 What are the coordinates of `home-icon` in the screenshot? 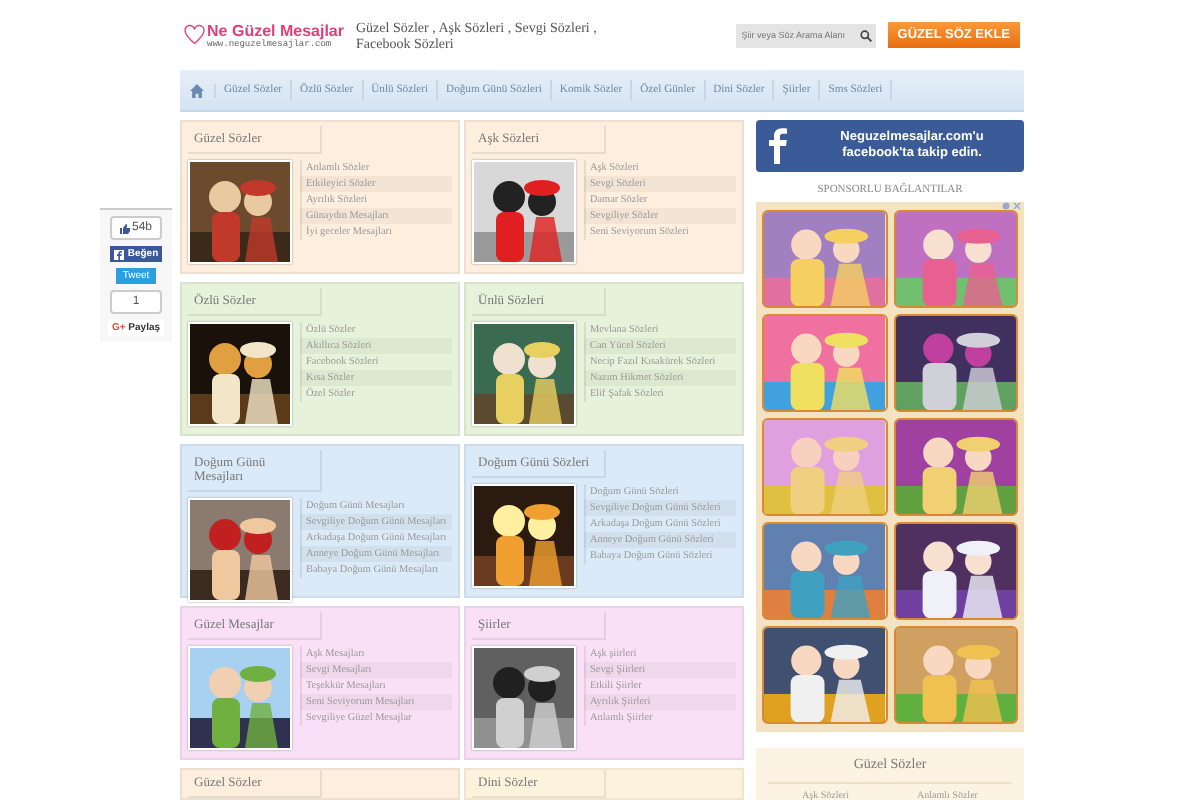 It's located at (197, 90).